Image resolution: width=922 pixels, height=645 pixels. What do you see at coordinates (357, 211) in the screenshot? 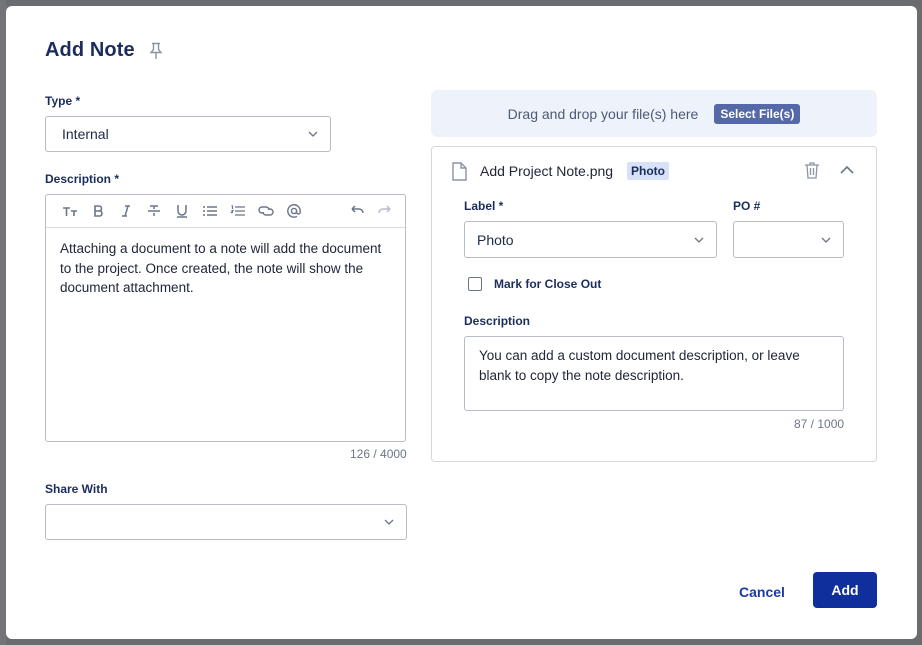
I see `undo-icon` at bounding box center [357, 211].